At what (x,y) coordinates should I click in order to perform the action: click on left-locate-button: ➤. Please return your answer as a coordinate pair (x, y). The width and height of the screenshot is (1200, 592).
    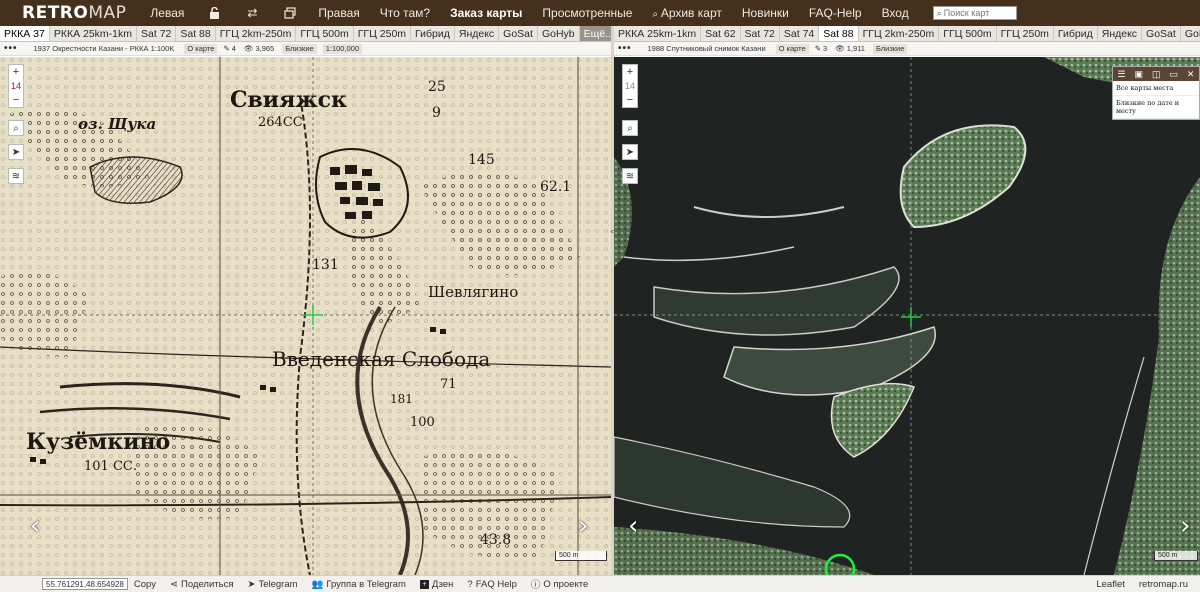
    Looking at the image, I should click on (16, 152).